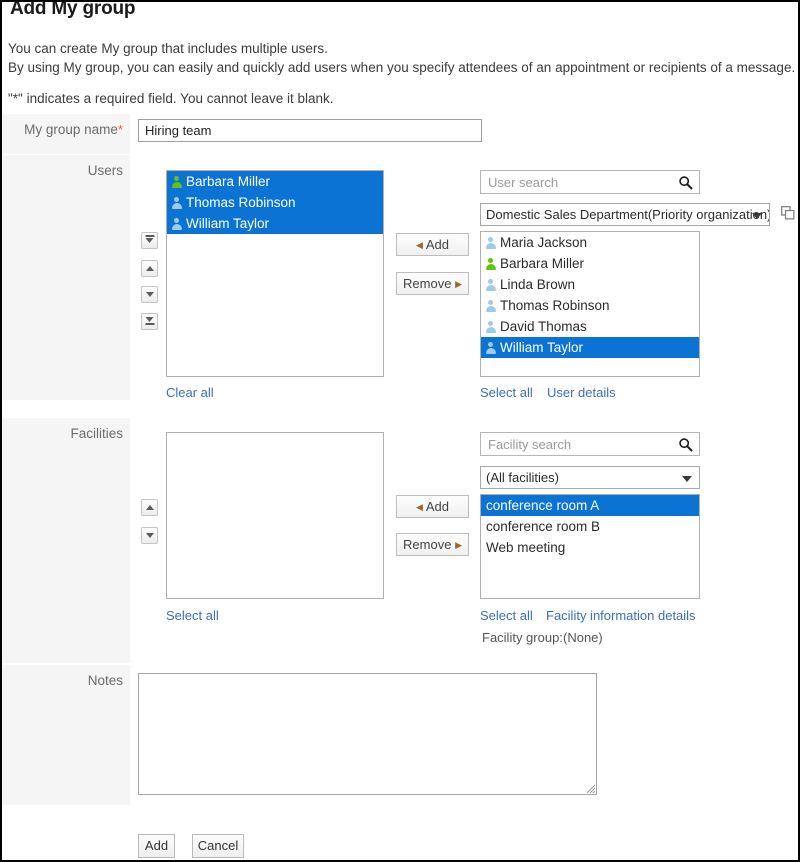 The image size is (800, 862). I want to click on list-item: Maria Jackson, so click(590, 242).